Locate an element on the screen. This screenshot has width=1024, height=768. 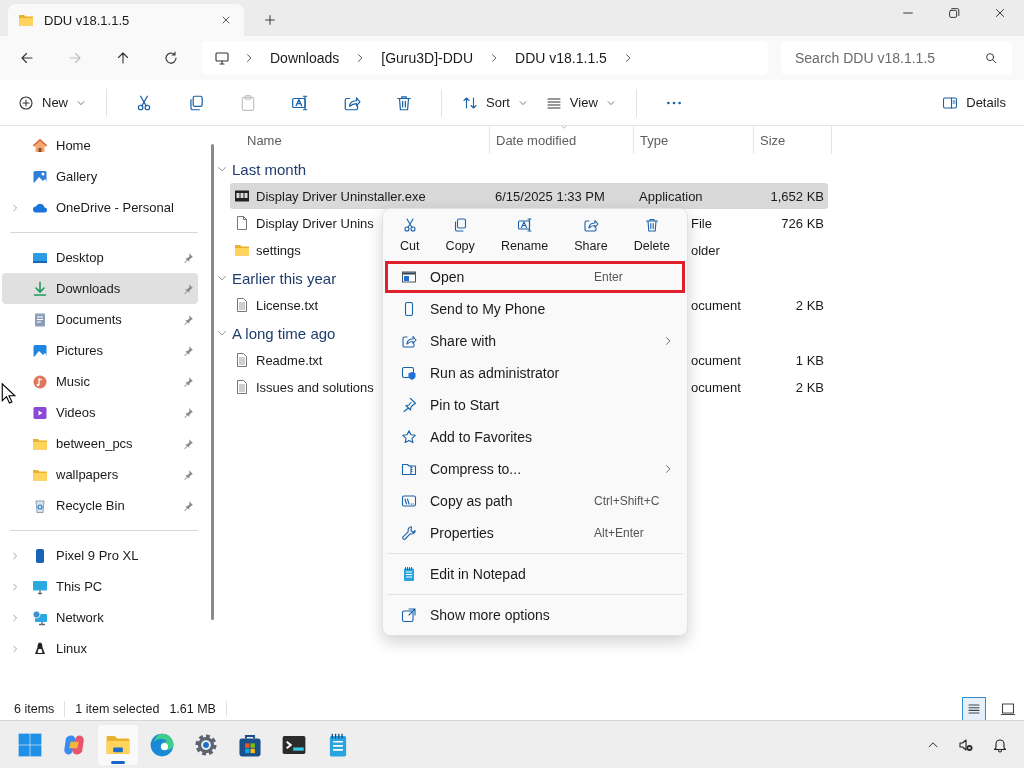
file-name: Display Driver Unins is located at coordinates (315, 223).